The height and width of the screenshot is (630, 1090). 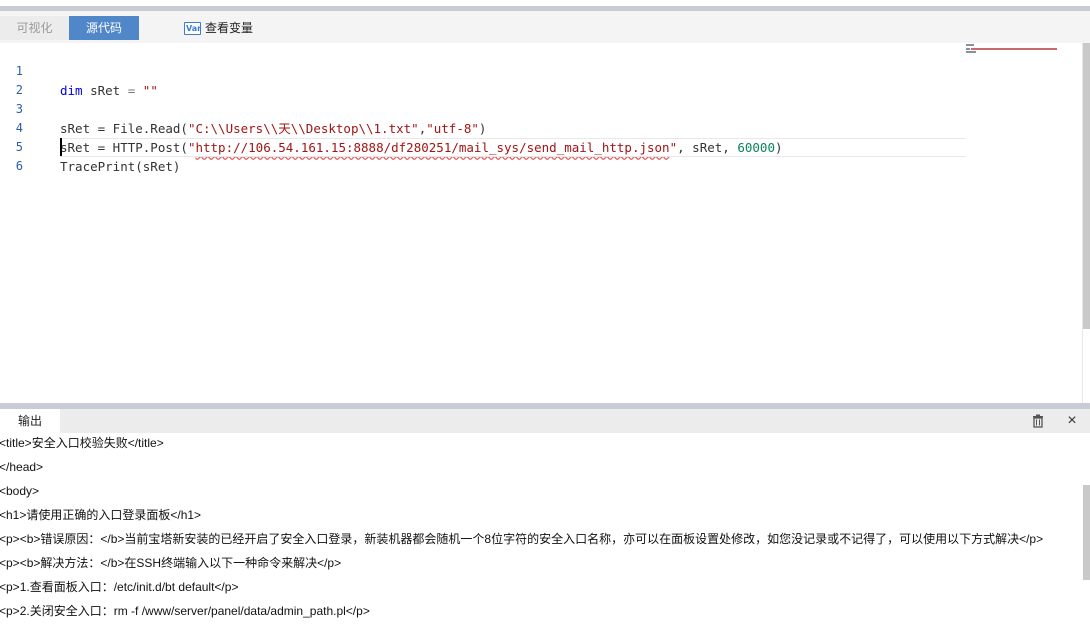 I want to click on editor-tabbar: 可视化 源代码 查看变量, so click(x=545, y=27).